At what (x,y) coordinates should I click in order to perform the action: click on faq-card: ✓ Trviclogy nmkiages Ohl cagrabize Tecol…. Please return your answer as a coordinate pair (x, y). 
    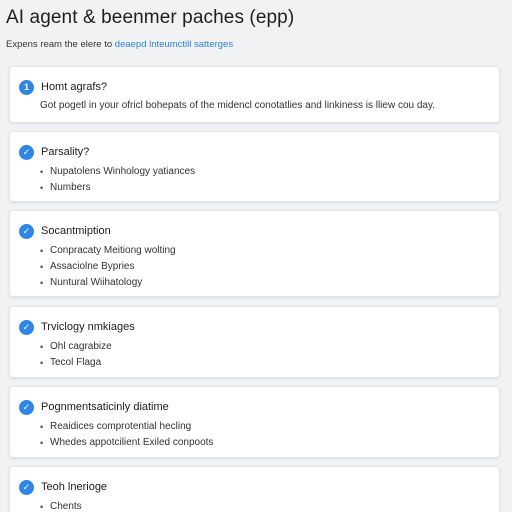
    Looking at the image, I should click on (254, 342).